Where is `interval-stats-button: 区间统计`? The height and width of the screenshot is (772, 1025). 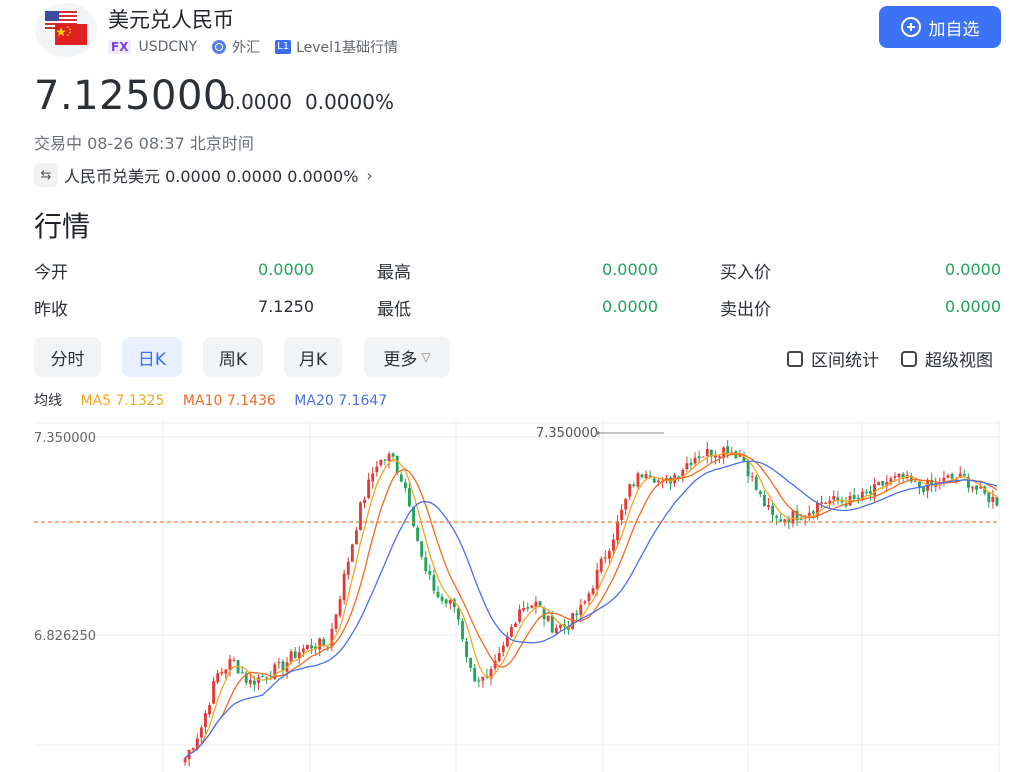 interval-stats-button: 区间统计 is located at coordinates (833, 358).